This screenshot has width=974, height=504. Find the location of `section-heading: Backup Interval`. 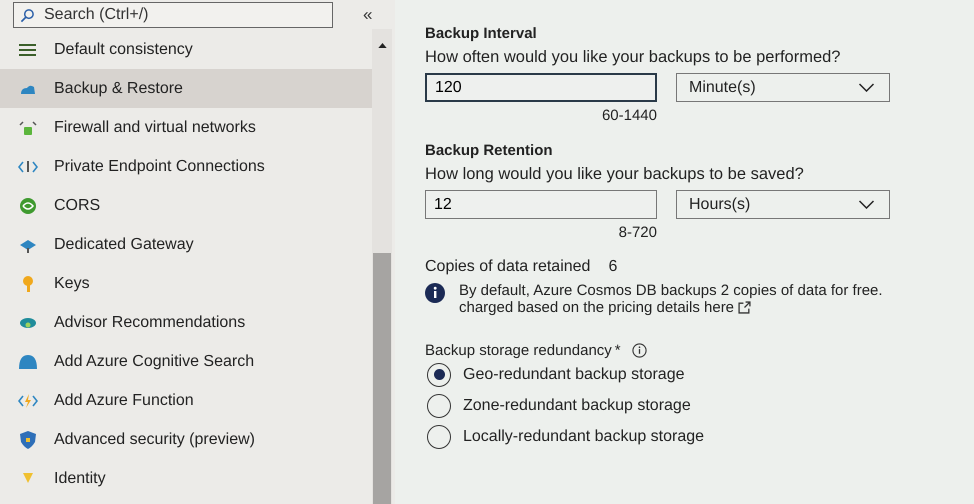

section-heading: Backup Interval is located at coordinates (481, 33).